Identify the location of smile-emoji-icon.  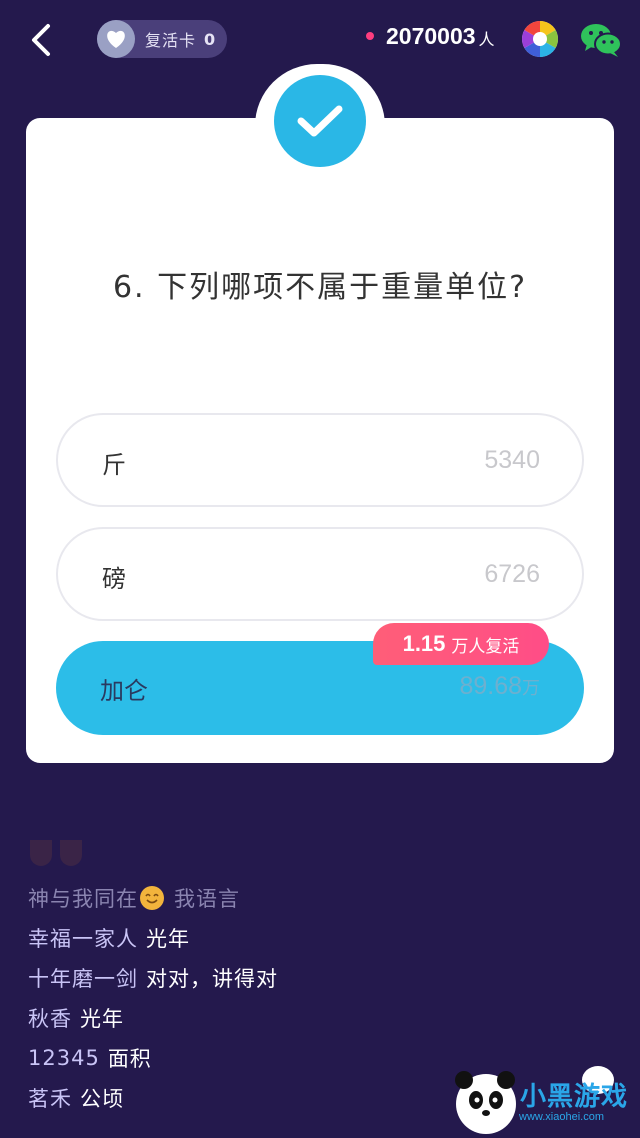
(152, 898).